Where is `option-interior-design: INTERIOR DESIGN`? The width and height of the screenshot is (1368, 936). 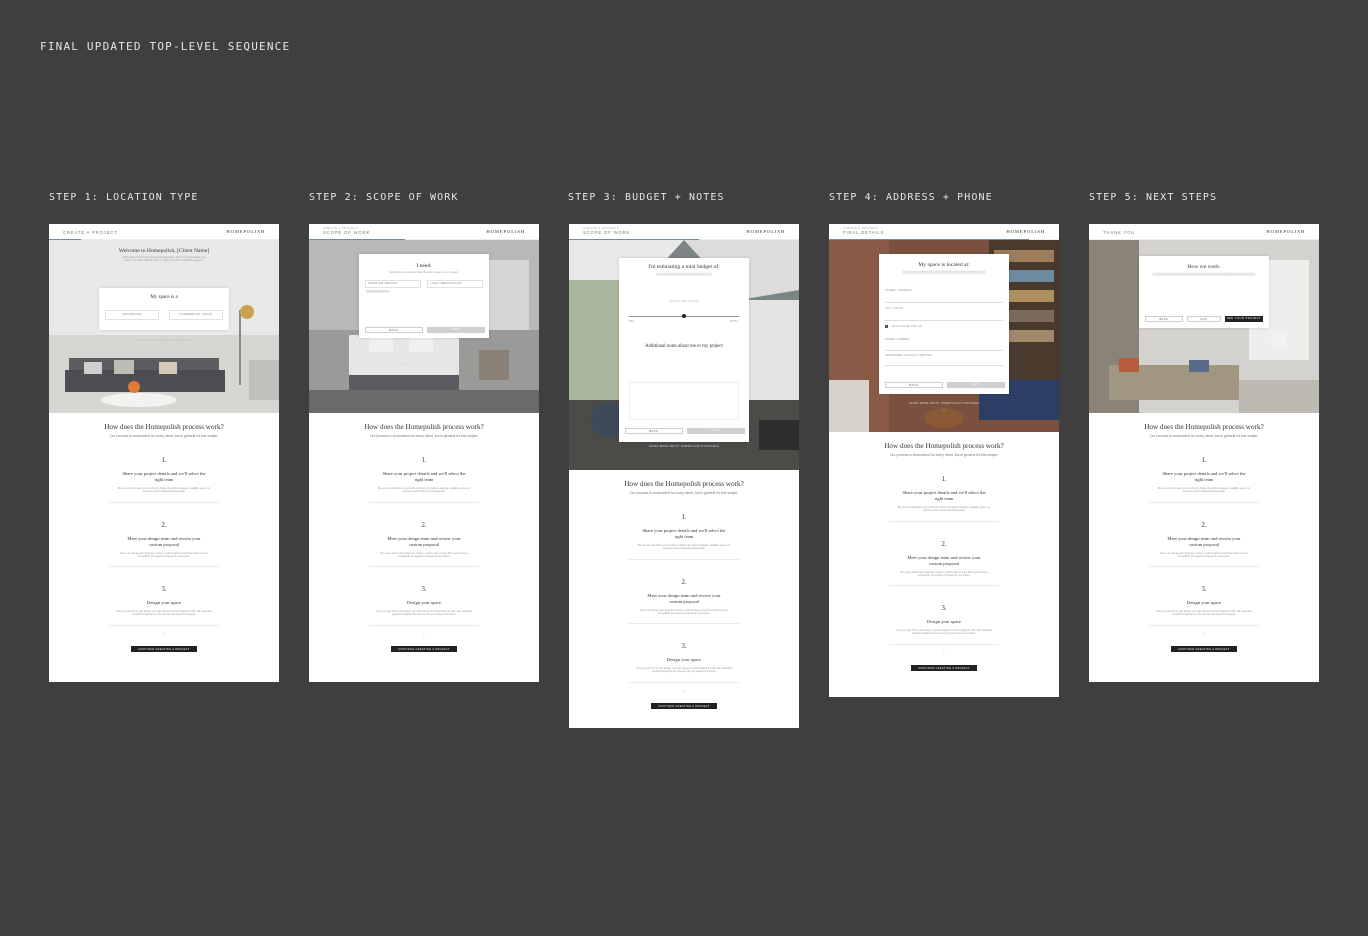 option-interior-design: INTERIOR DESIGN is located at coordinates (393, 284).